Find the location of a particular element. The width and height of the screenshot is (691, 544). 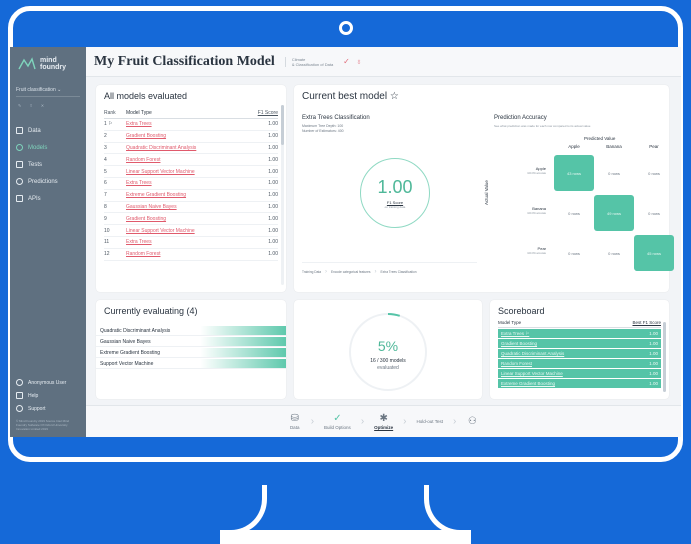

model-type-link: Gaussian Naive Bayes is located at coordinates (189, 207).